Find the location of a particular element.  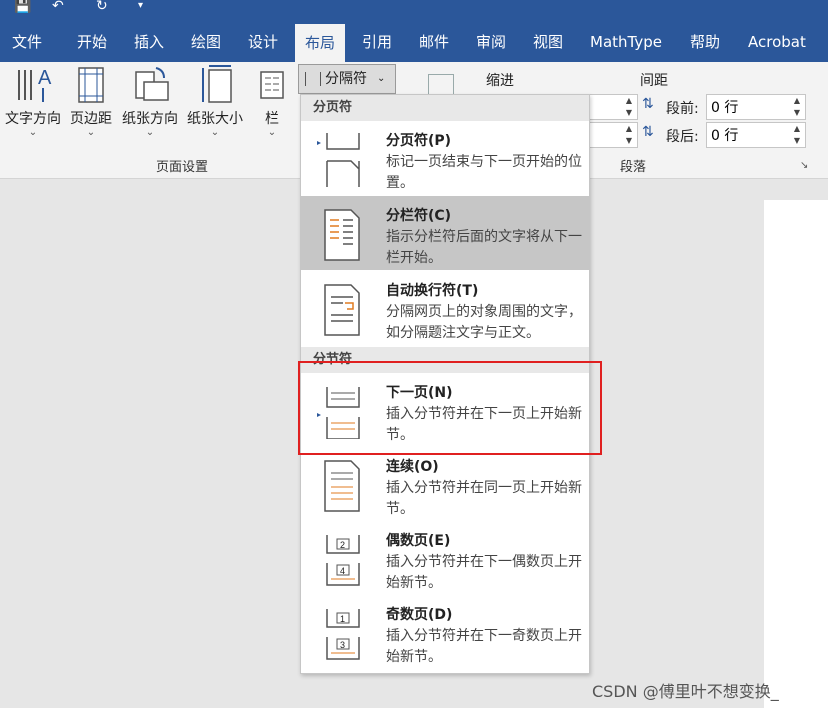

item-title: 偶数页(E) is located at coordinates (418, 541).